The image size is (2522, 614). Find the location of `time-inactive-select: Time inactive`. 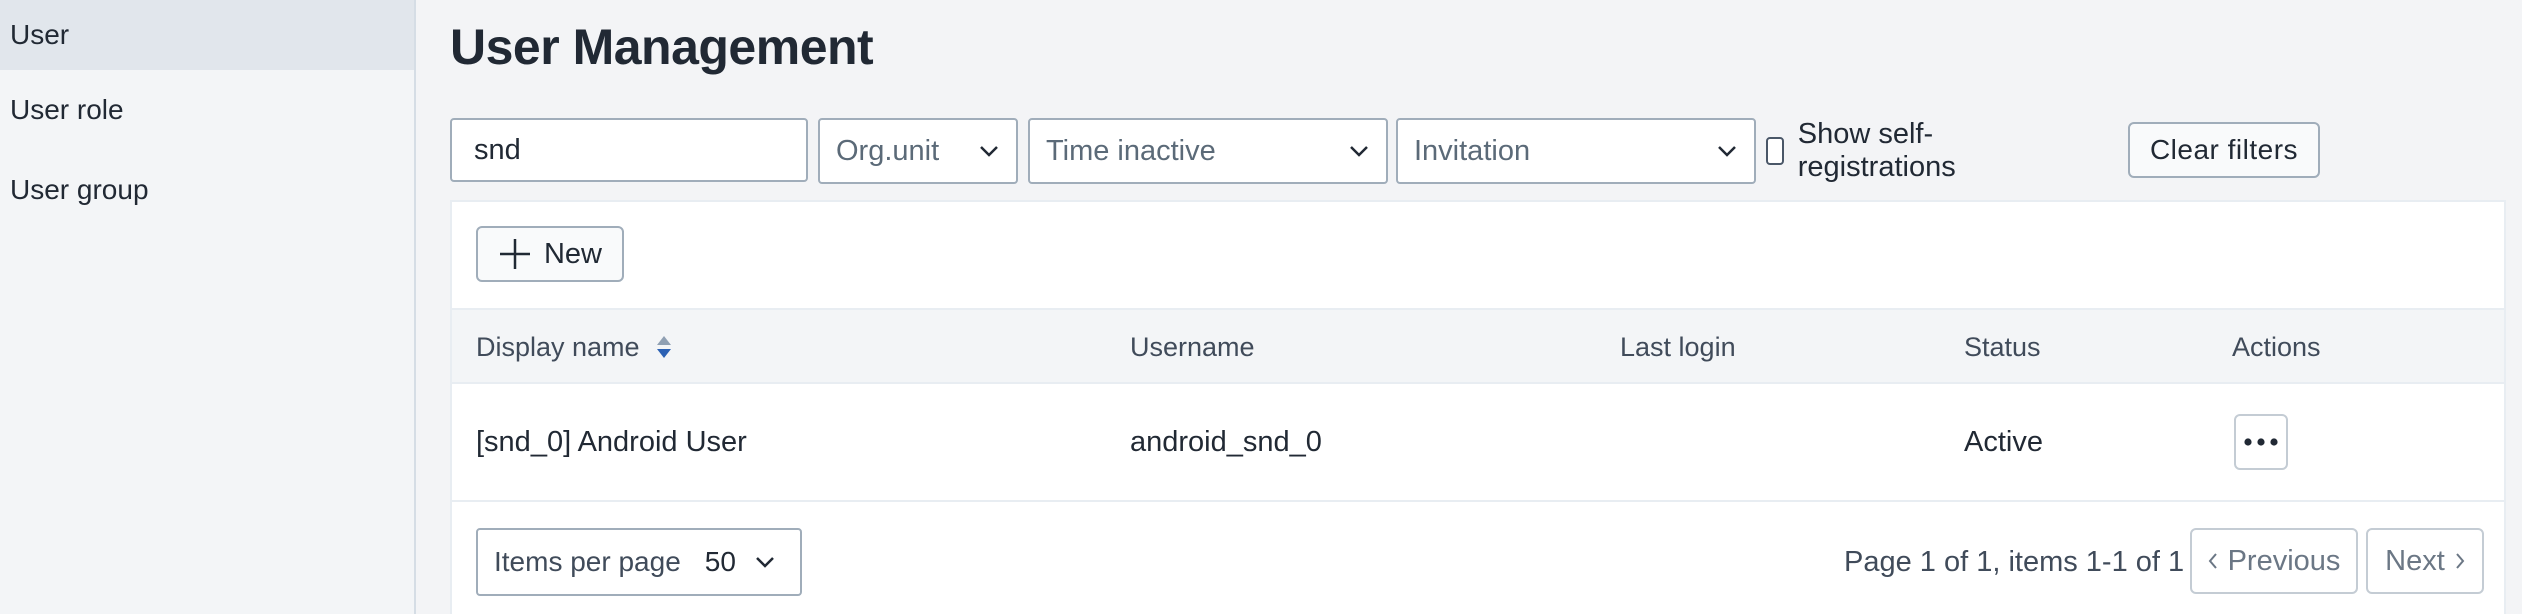

time-inactive-select: Time inactive is located at coordinates (1208, 151).